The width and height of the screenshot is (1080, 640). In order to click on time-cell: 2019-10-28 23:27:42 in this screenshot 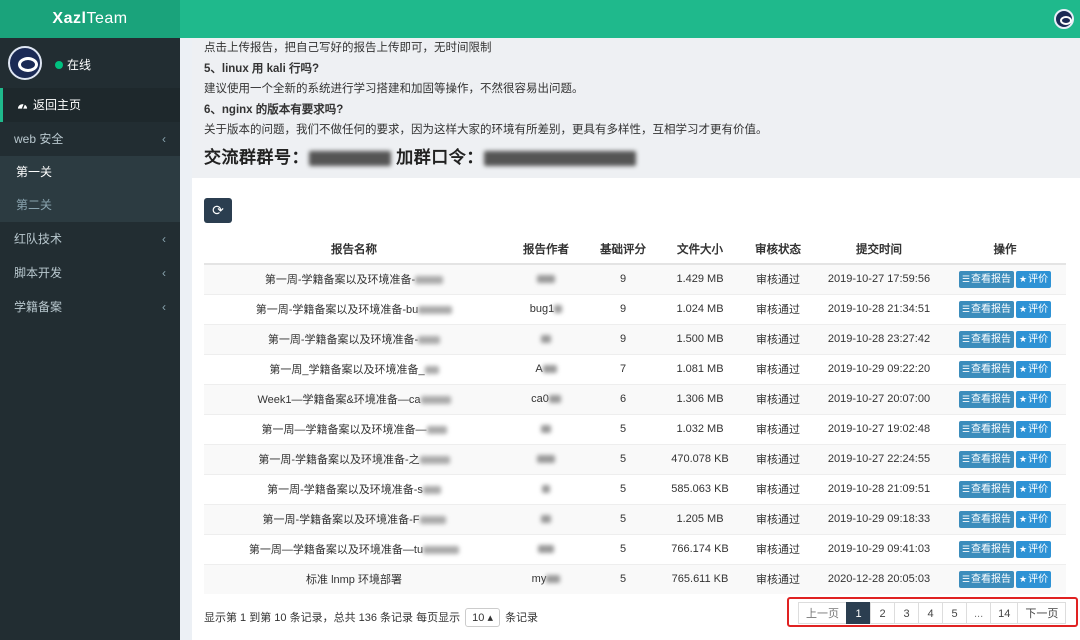, I will do `click(879, 338)`.